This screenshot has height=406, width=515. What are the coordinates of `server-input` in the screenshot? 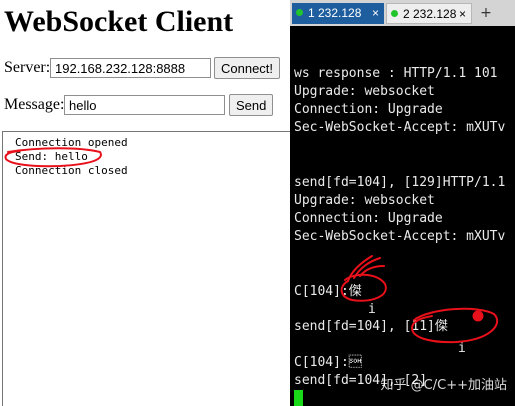 It's located at (130, 68).